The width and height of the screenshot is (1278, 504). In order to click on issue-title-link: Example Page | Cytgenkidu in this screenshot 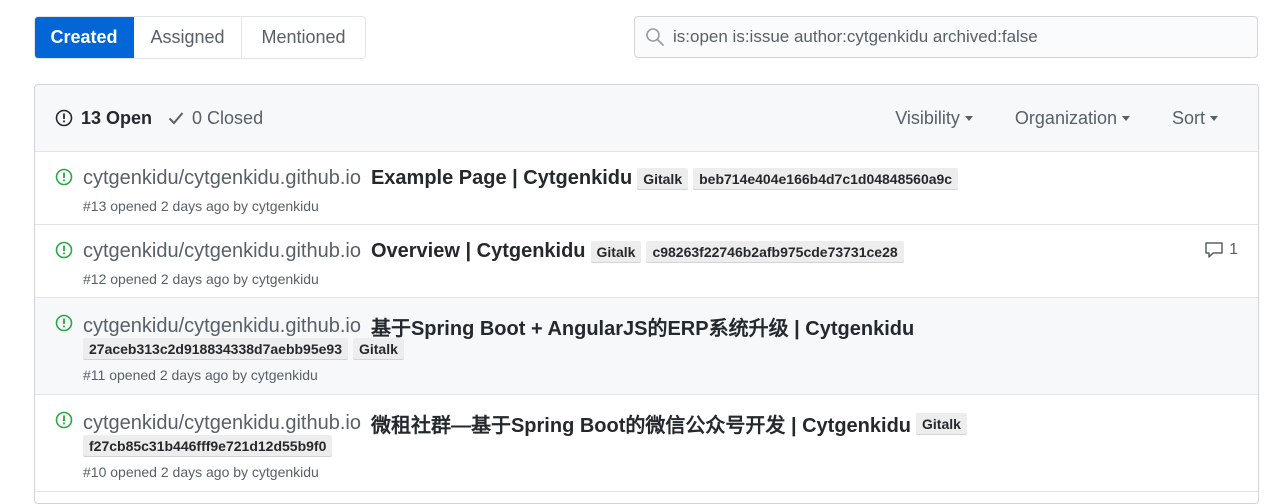, I will do `click(501, 178)`.